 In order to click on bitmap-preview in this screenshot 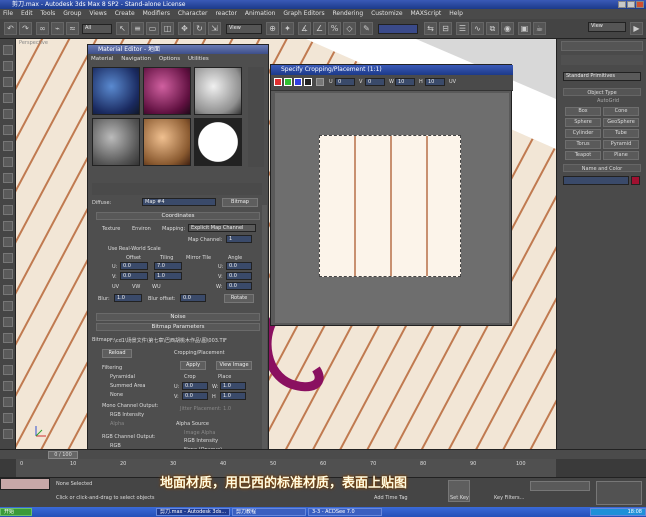, I will do `click(390, 206)`.